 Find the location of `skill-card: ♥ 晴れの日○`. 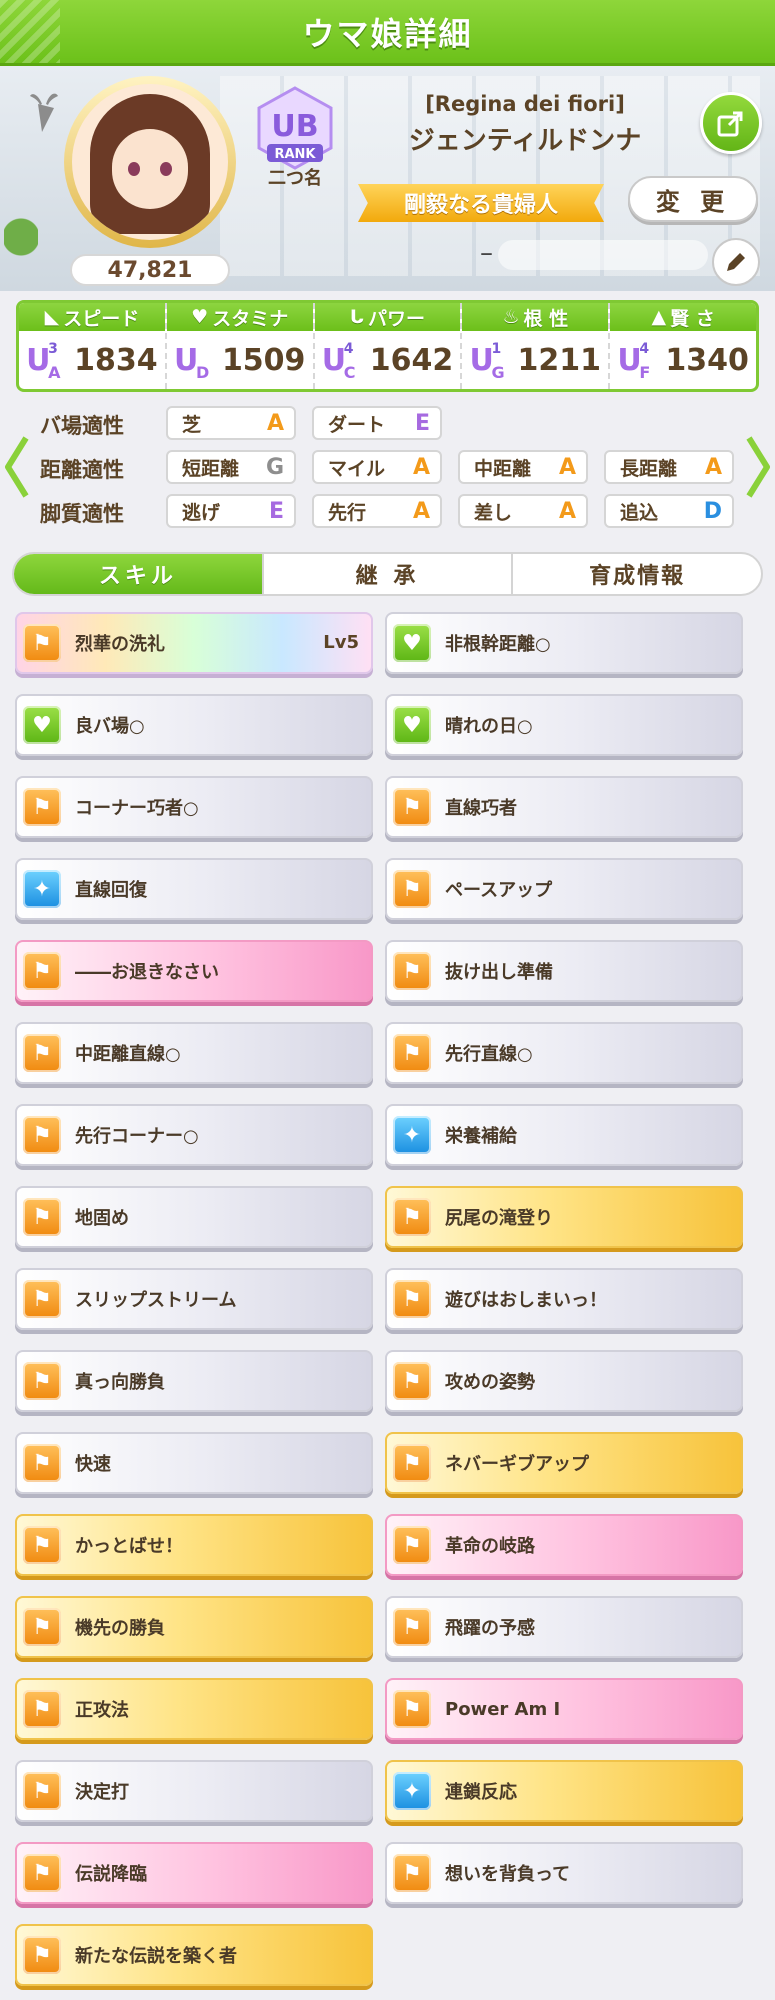

skill-card: ♥ 晴れの日○ is located at coordinates (564, 725).